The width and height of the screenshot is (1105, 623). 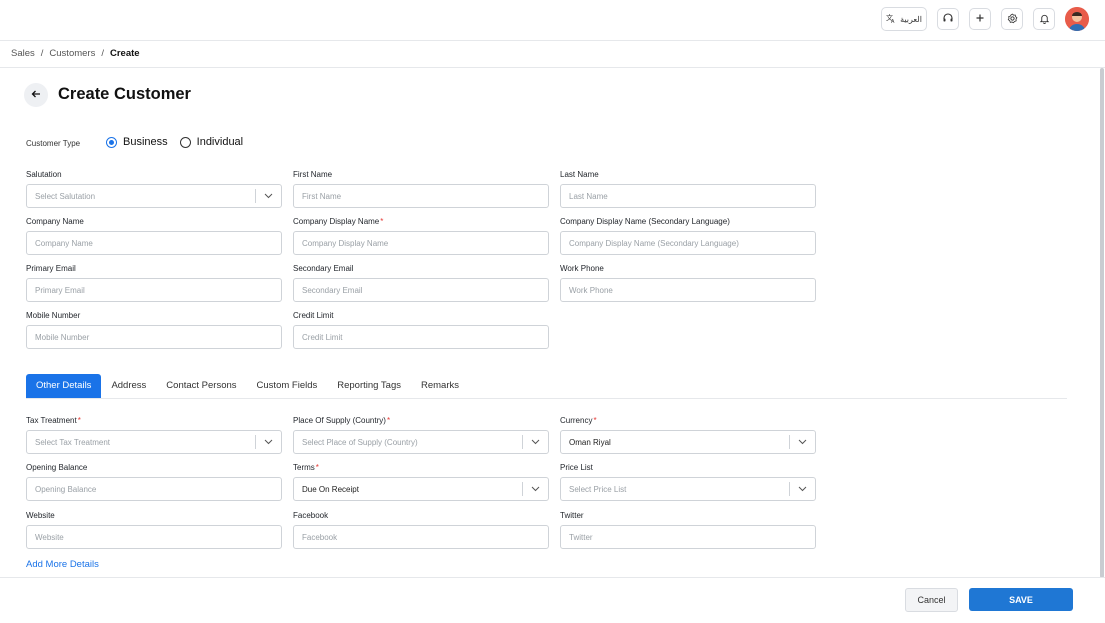 What do you see at coordinates (158, 290) in the screenshot?
I see `primary-email-input` at bounding box center [158, 290].